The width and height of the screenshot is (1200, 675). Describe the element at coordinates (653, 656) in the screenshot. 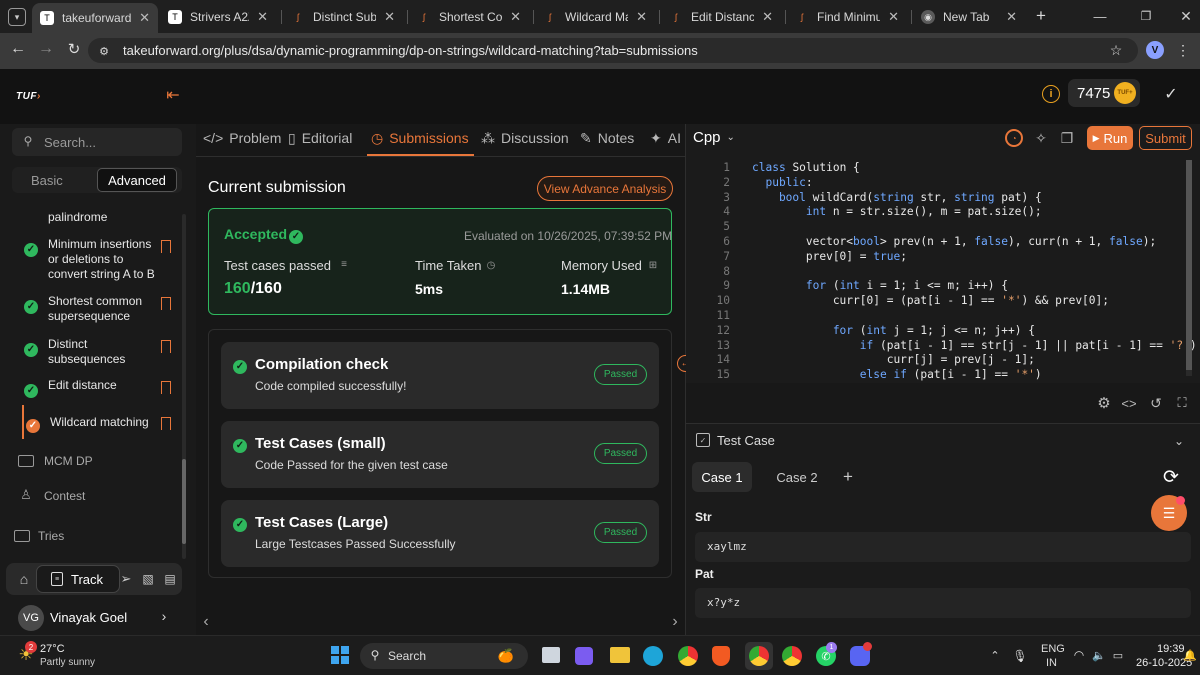

I see `edge-icon` at that location.